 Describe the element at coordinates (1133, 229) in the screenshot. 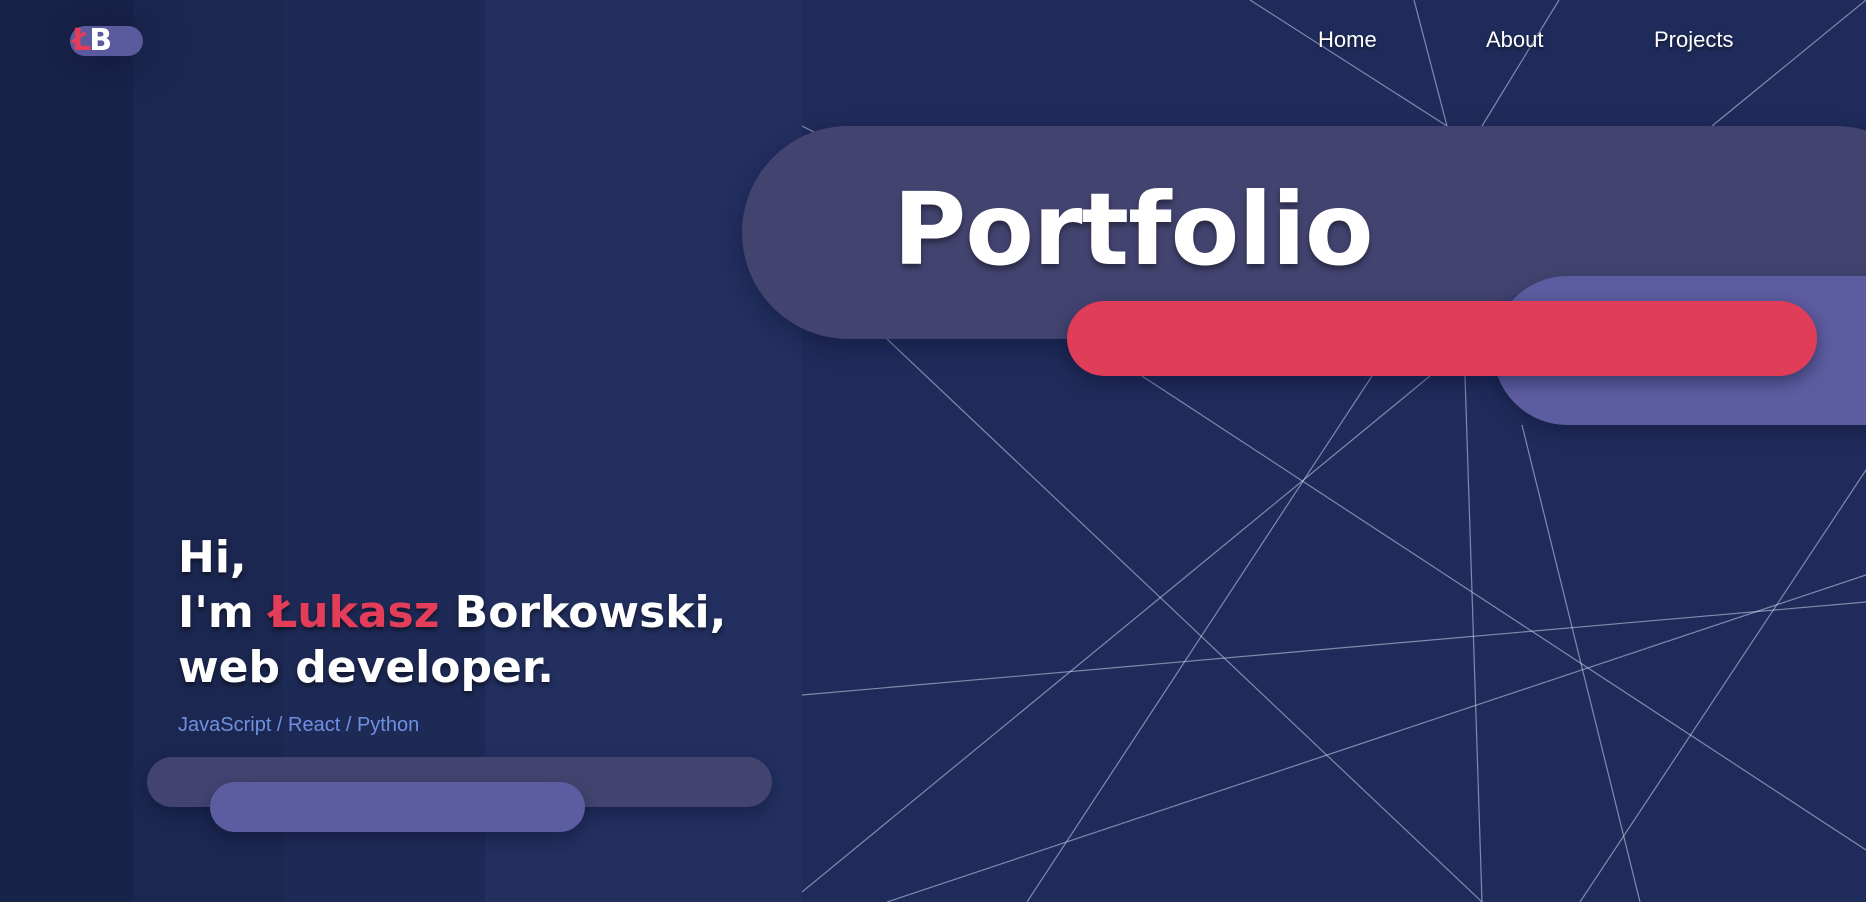

I see `page-title: Portfolio` at that location.